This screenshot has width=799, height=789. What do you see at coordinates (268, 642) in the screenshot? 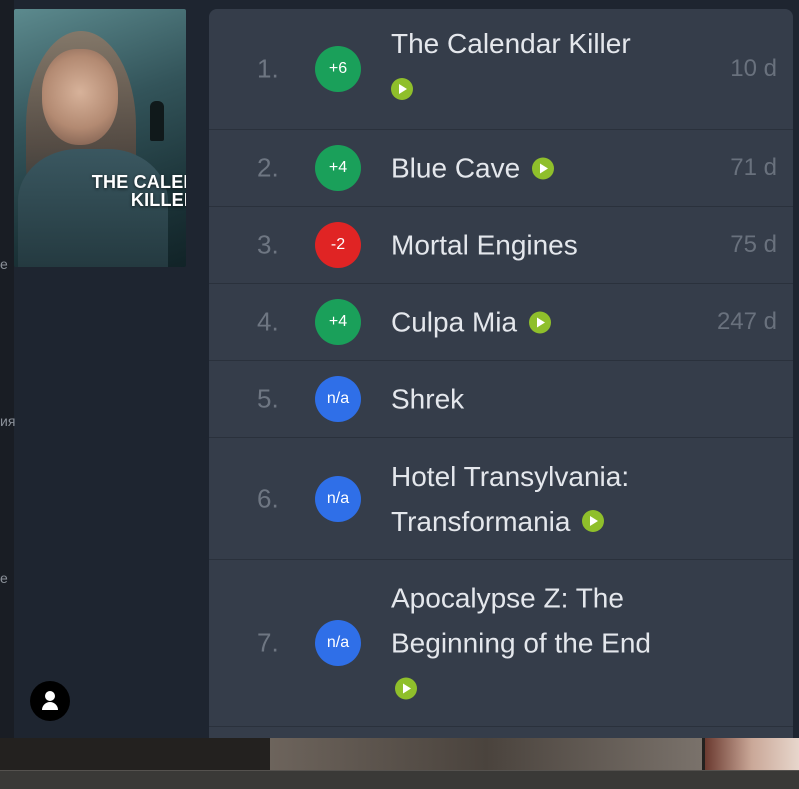
I see `rank-number: 7.` at bounding box center [268, 642].